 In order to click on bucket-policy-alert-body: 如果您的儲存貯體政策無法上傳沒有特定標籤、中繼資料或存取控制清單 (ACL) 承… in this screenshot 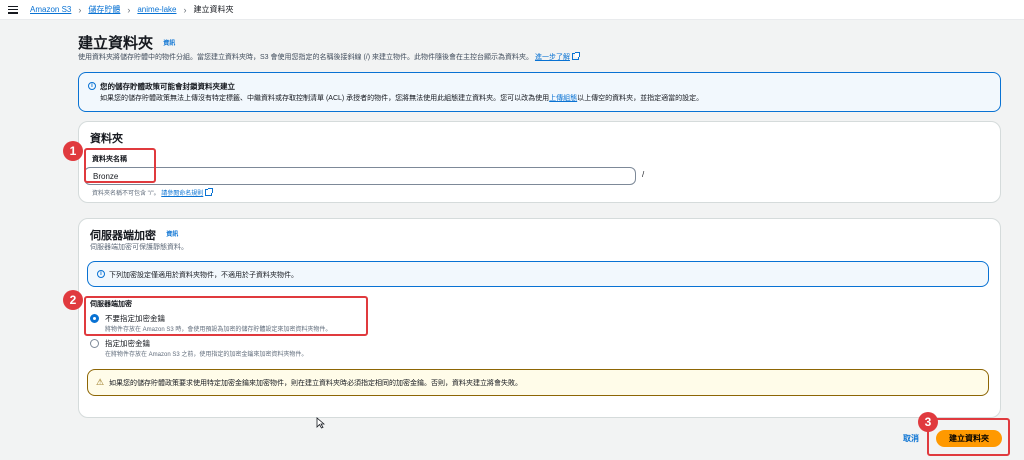, I will do `click(401, 98)`.